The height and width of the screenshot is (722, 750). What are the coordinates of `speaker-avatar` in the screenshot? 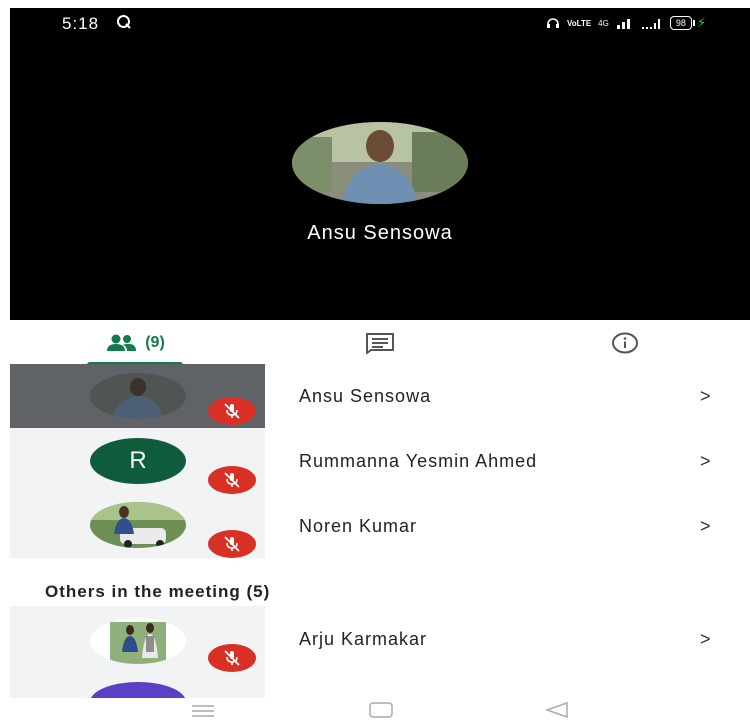 It's located at (380, 163).